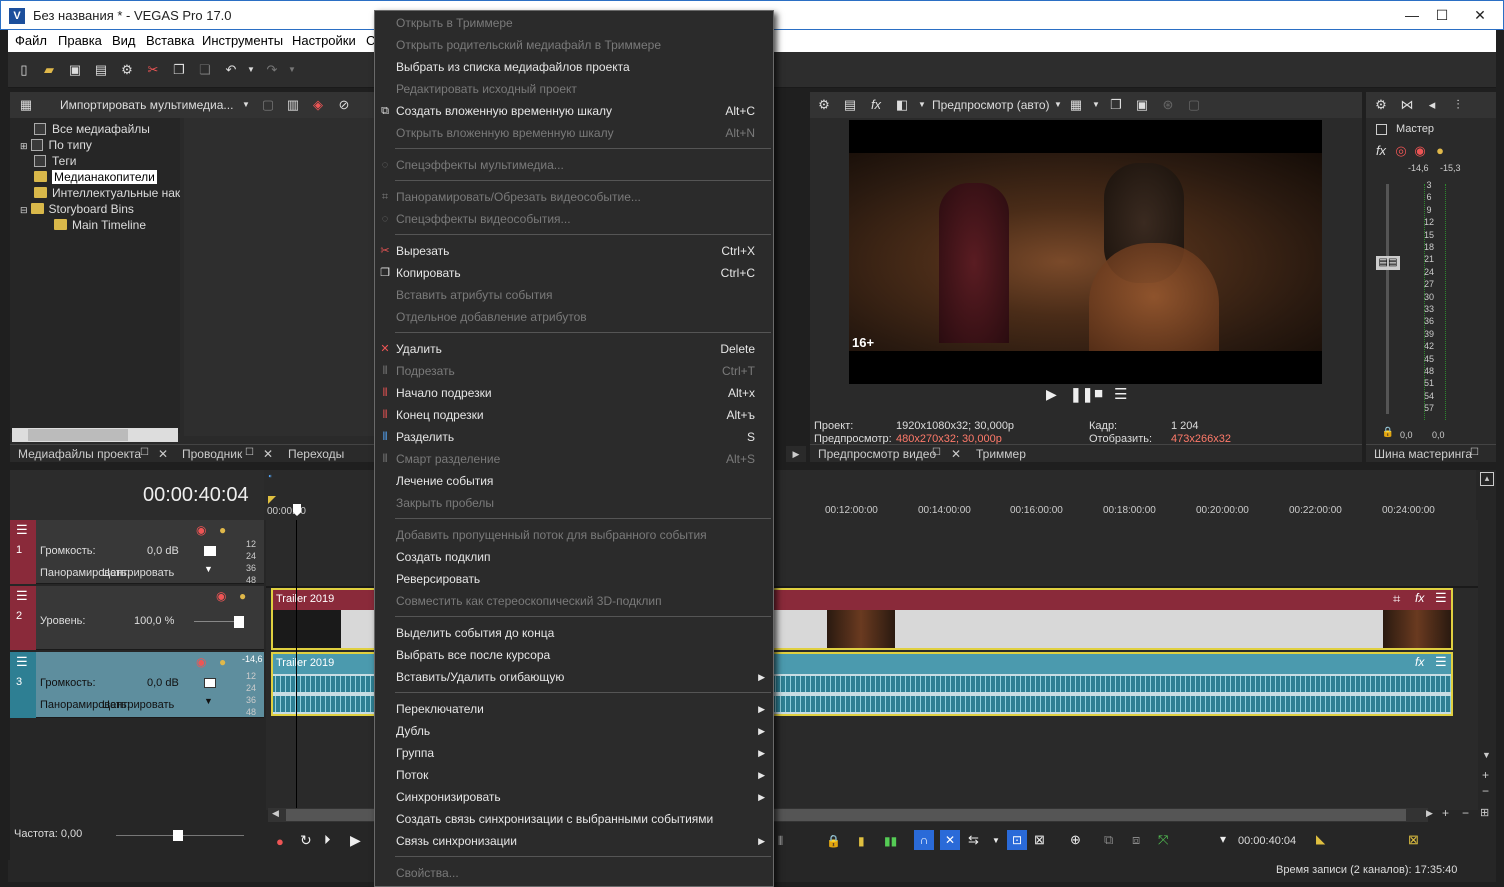 The width and height of the screenshot is (1504, 887). What do you see at coordinates (1163, 840) in the screenshot?
I see `selection-tool-icon: ⤧` at bounding box center [1163, 840].